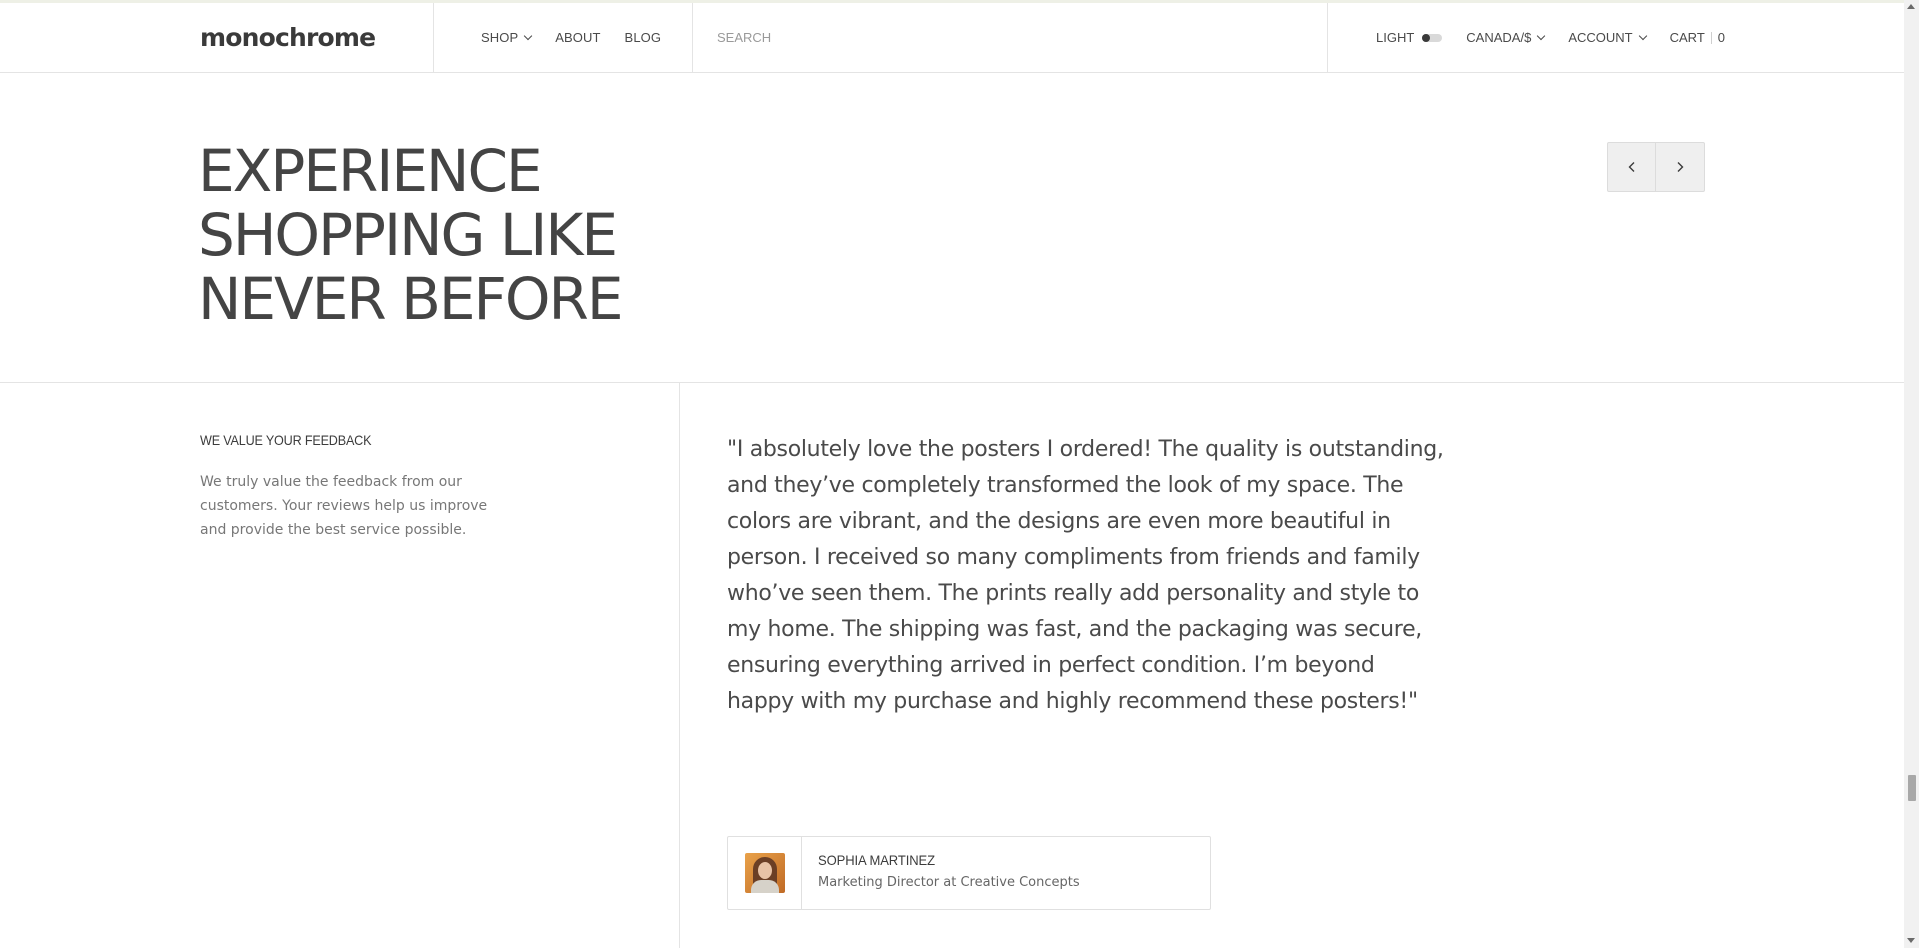  Describe the element at coordinates (1426, 37) in the screenshot. I see `toggle-knob` at that location.